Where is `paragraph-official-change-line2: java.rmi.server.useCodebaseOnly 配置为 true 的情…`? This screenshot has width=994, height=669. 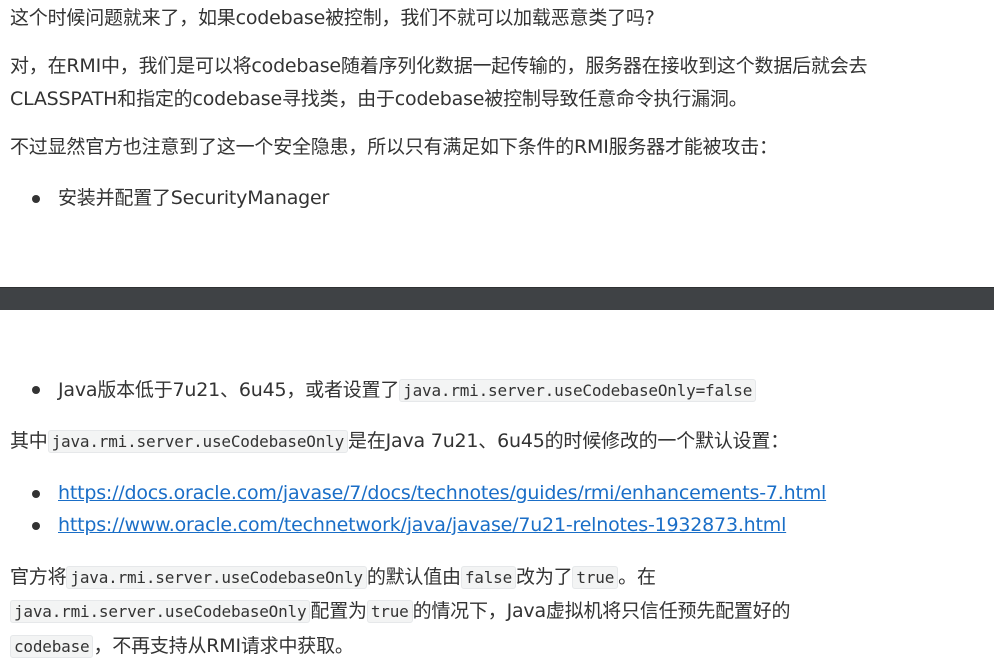
paragraph-official-change-line2: java.rmi.server.useCodebaseOnly 配置为 true 的情… is located at coordinates (400, 611).